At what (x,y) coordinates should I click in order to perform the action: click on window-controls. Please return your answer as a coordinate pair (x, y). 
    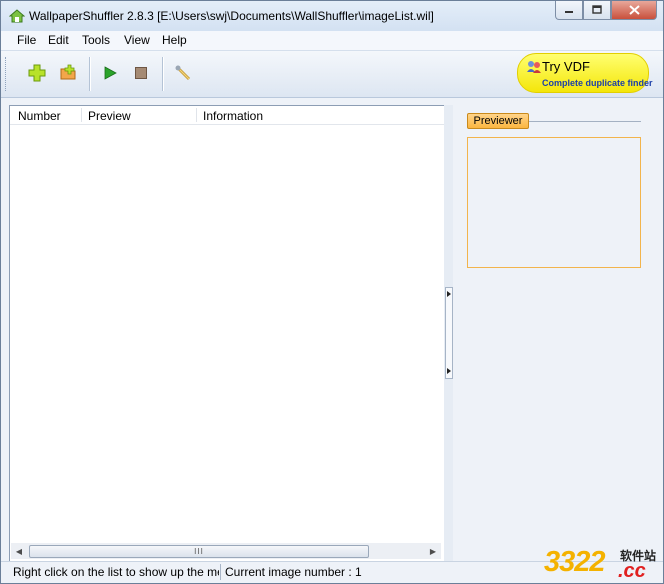
    Looking at the image, I should click on (606, 10).